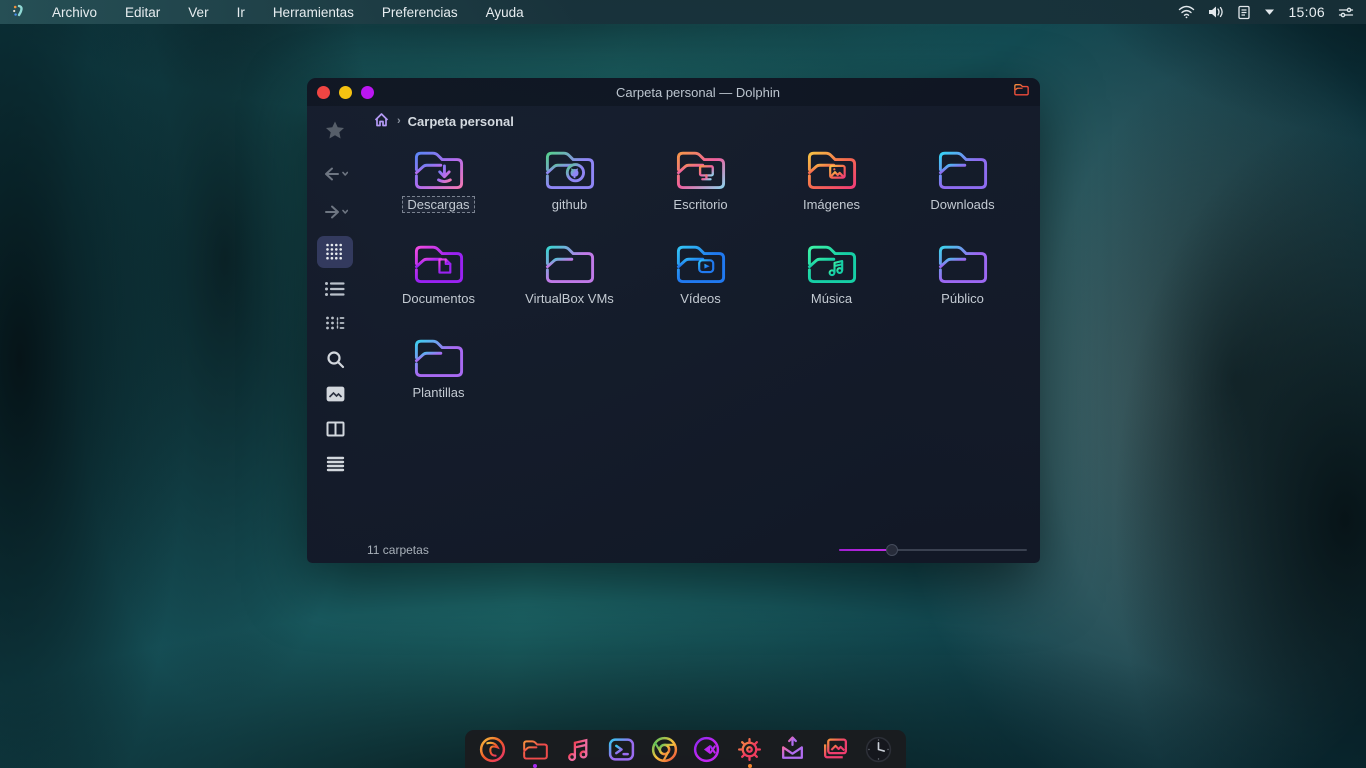 This screenshot has height=768, width=1366. What do you see at coordinates (335, 289) in the screenshot?
I see `details-view-button` at bounding box center [335, 289].